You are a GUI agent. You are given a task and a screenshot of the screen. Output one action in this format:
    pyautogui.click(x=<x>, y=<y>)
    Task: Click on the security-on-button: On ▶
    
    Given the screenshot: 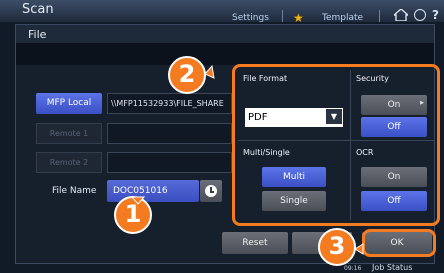 What is the action you would take?
    pyautogui.click(x=394, y=105)
    